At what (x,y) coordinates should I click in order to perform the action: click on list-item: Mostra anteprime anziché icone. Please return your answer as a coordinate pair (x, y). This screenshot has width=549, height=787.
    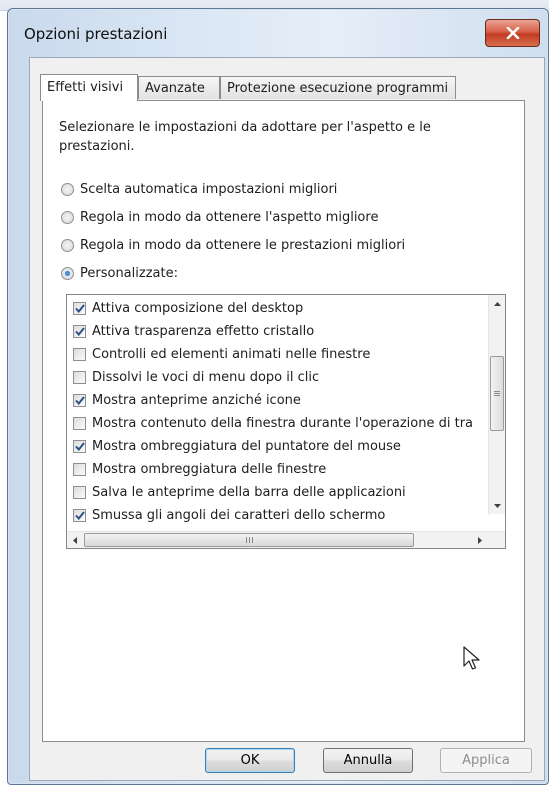
    Looking at the image, I should click on (187, 400).